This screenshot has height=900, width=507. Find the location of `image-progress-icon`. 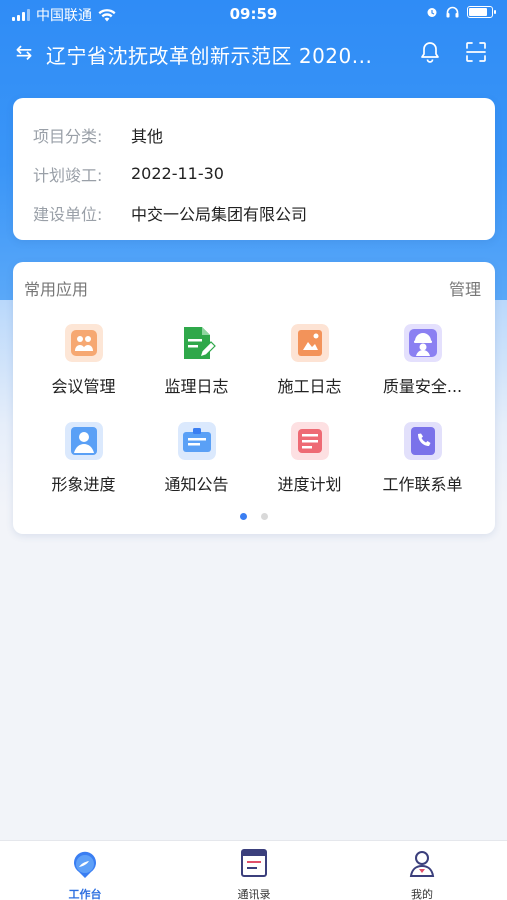

image-progress-icon is located at coordinates (83, 441).